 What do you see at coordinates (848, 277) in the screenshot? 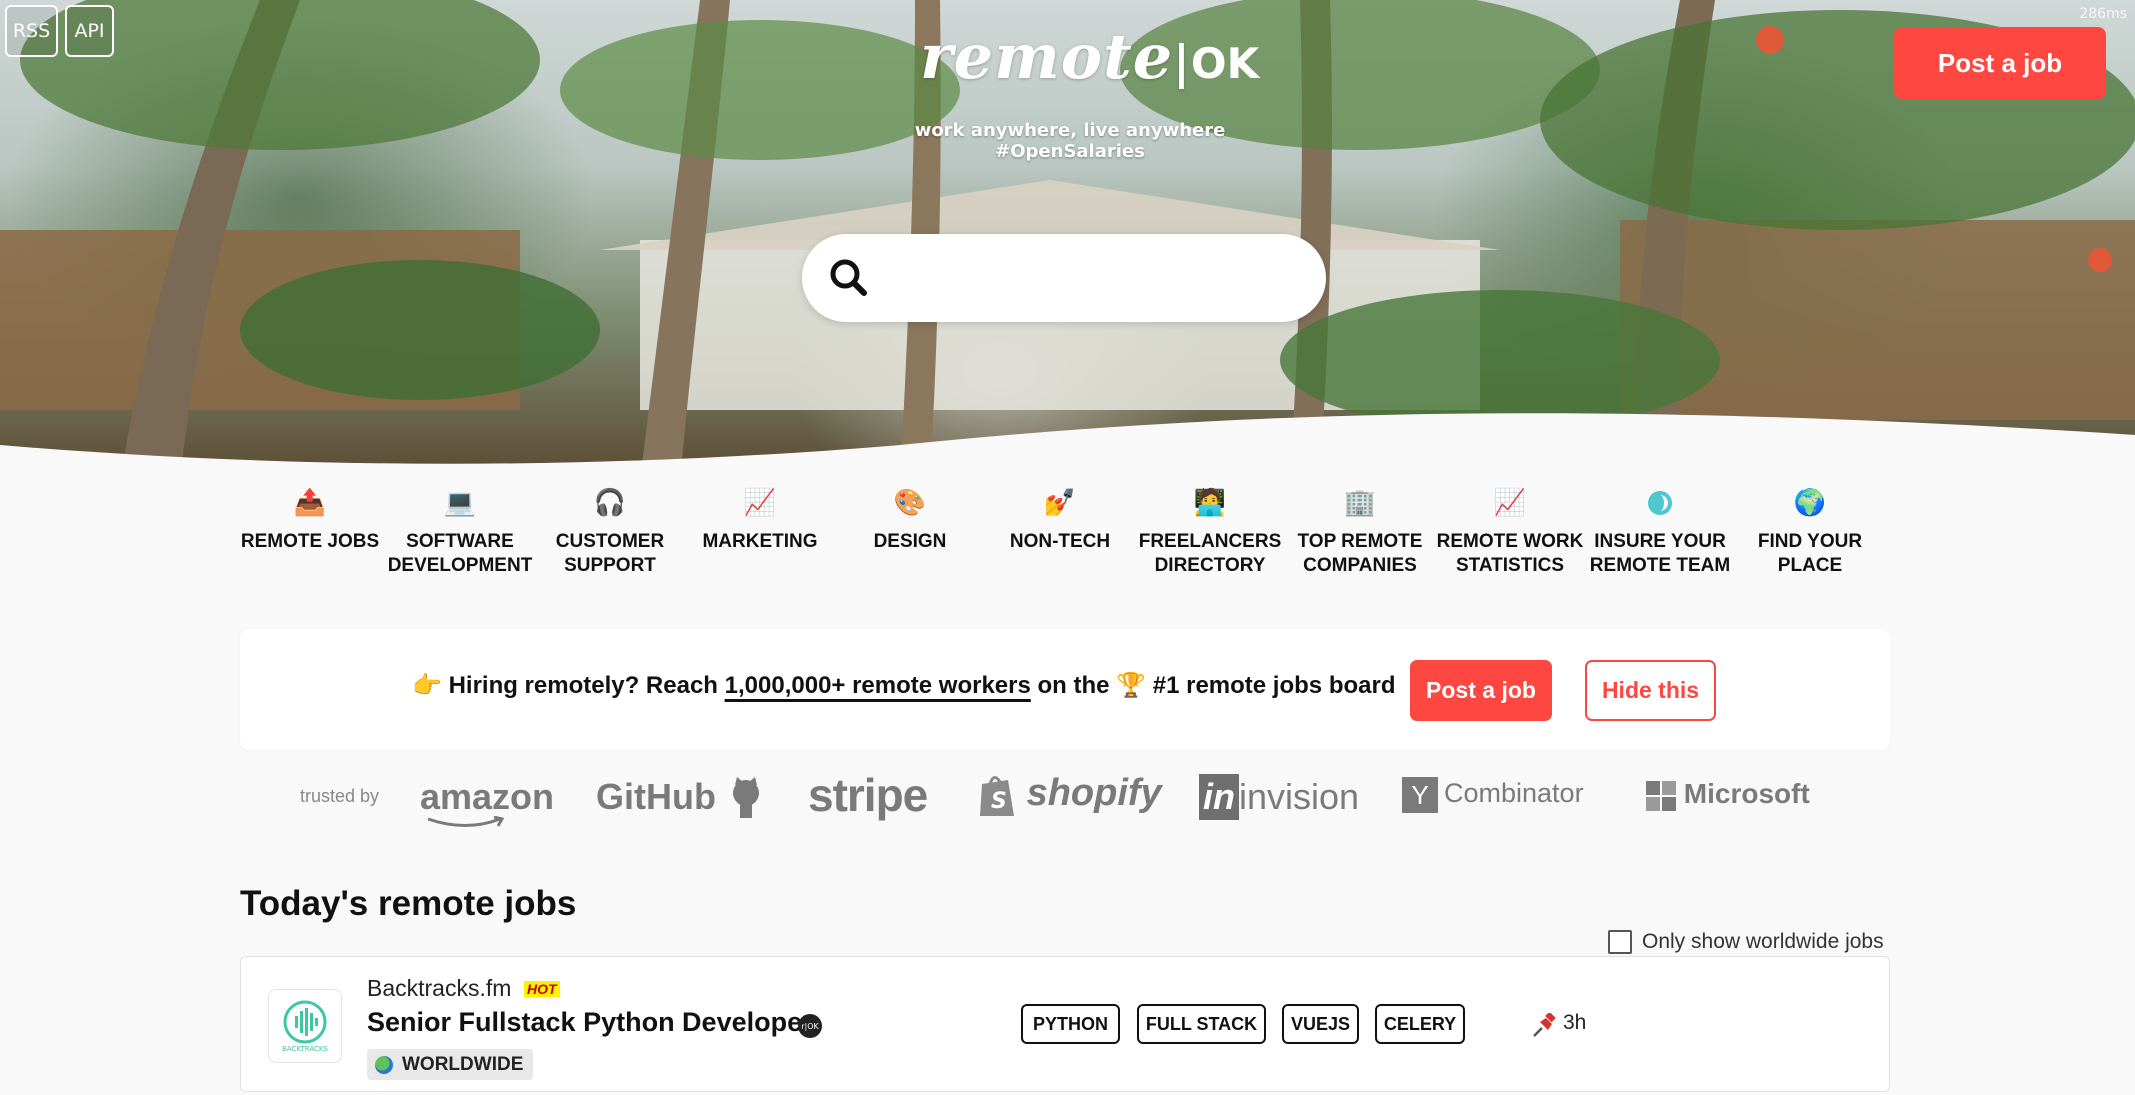
I see `search-icon` at bounding box center [848, 277].